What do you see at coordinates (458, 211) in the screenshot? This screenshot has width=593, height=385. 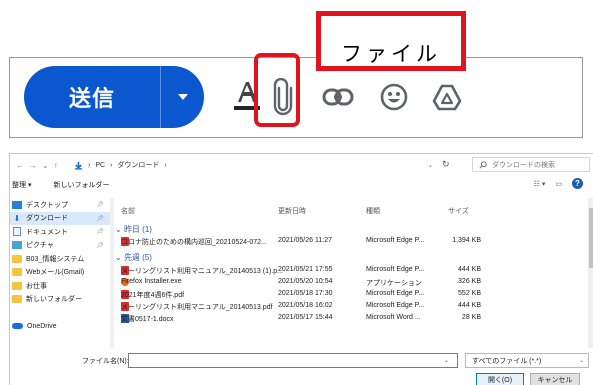 I see `column-size: サイズ` at bounding box center [458, 211].